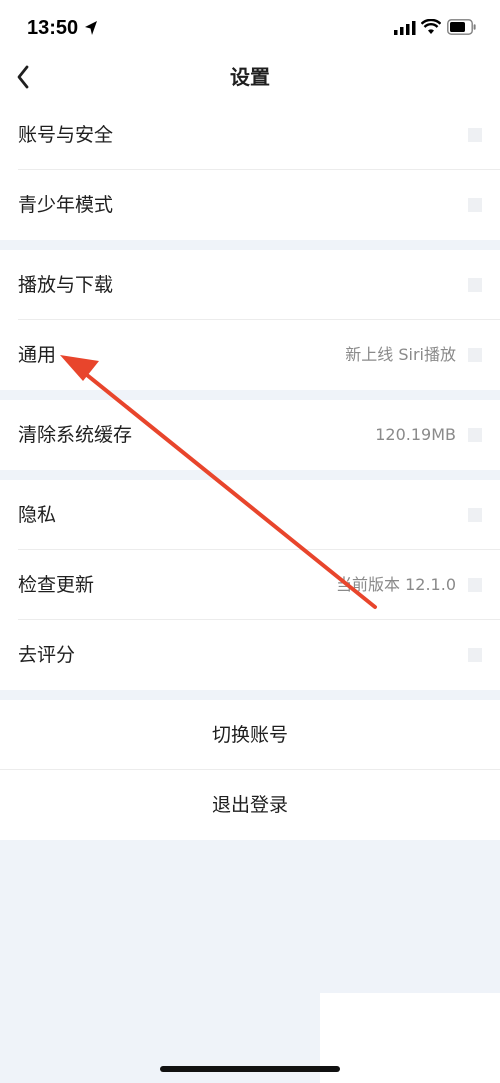 This screenshot has height=1083, width=500. Describe the element at coordinates (47, 655) in the screenshot. I see `row-label: 去评分` at that location.